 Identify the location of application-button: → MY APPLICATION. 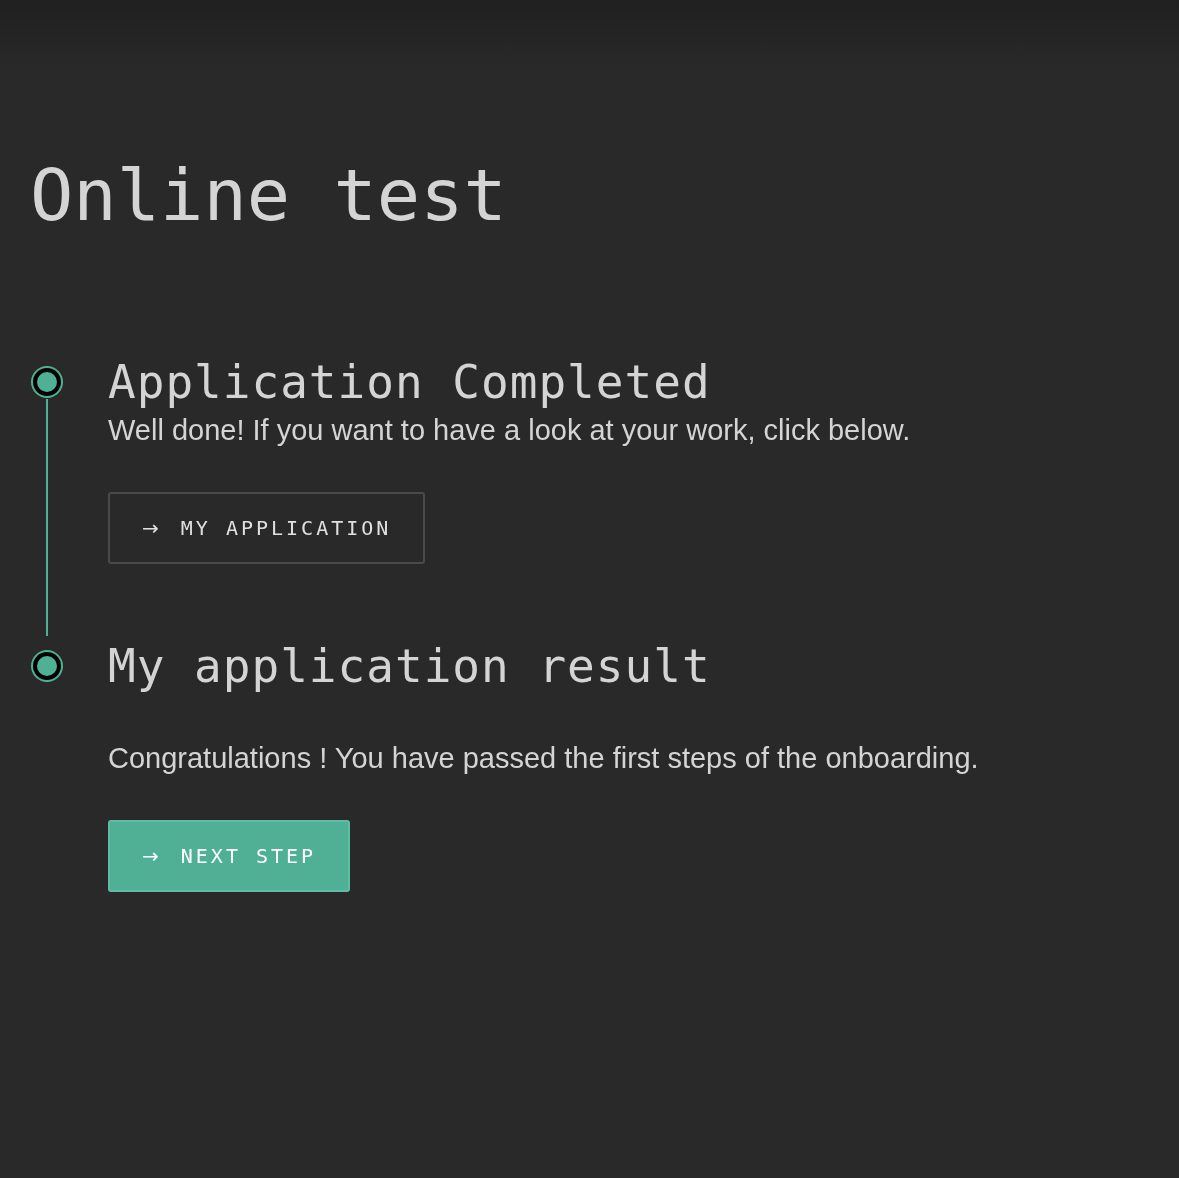
(267, 528).